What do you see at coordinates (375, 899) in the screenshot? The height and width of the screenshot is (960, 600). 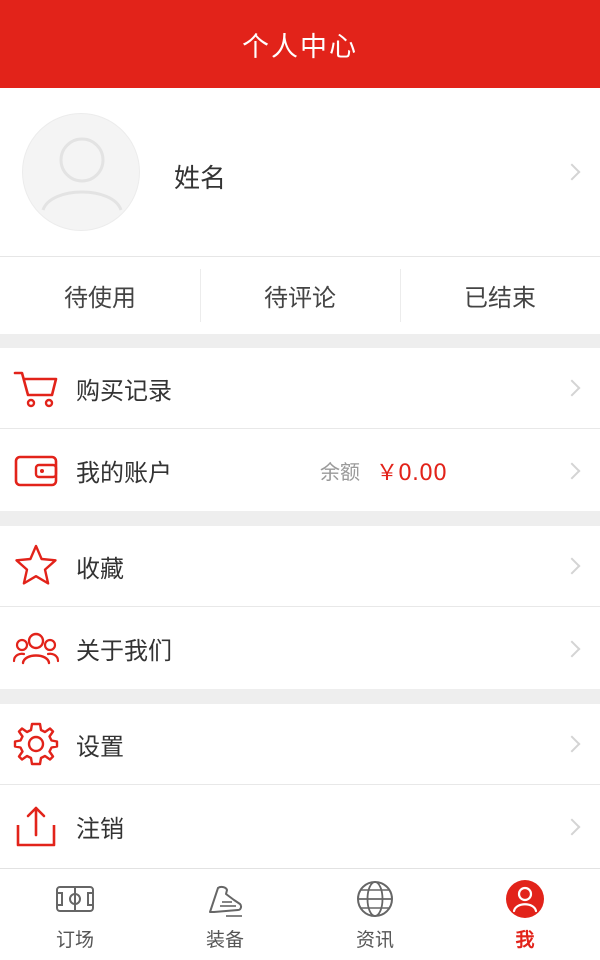 I see `globe-icon` at bounding box center [375, 899].